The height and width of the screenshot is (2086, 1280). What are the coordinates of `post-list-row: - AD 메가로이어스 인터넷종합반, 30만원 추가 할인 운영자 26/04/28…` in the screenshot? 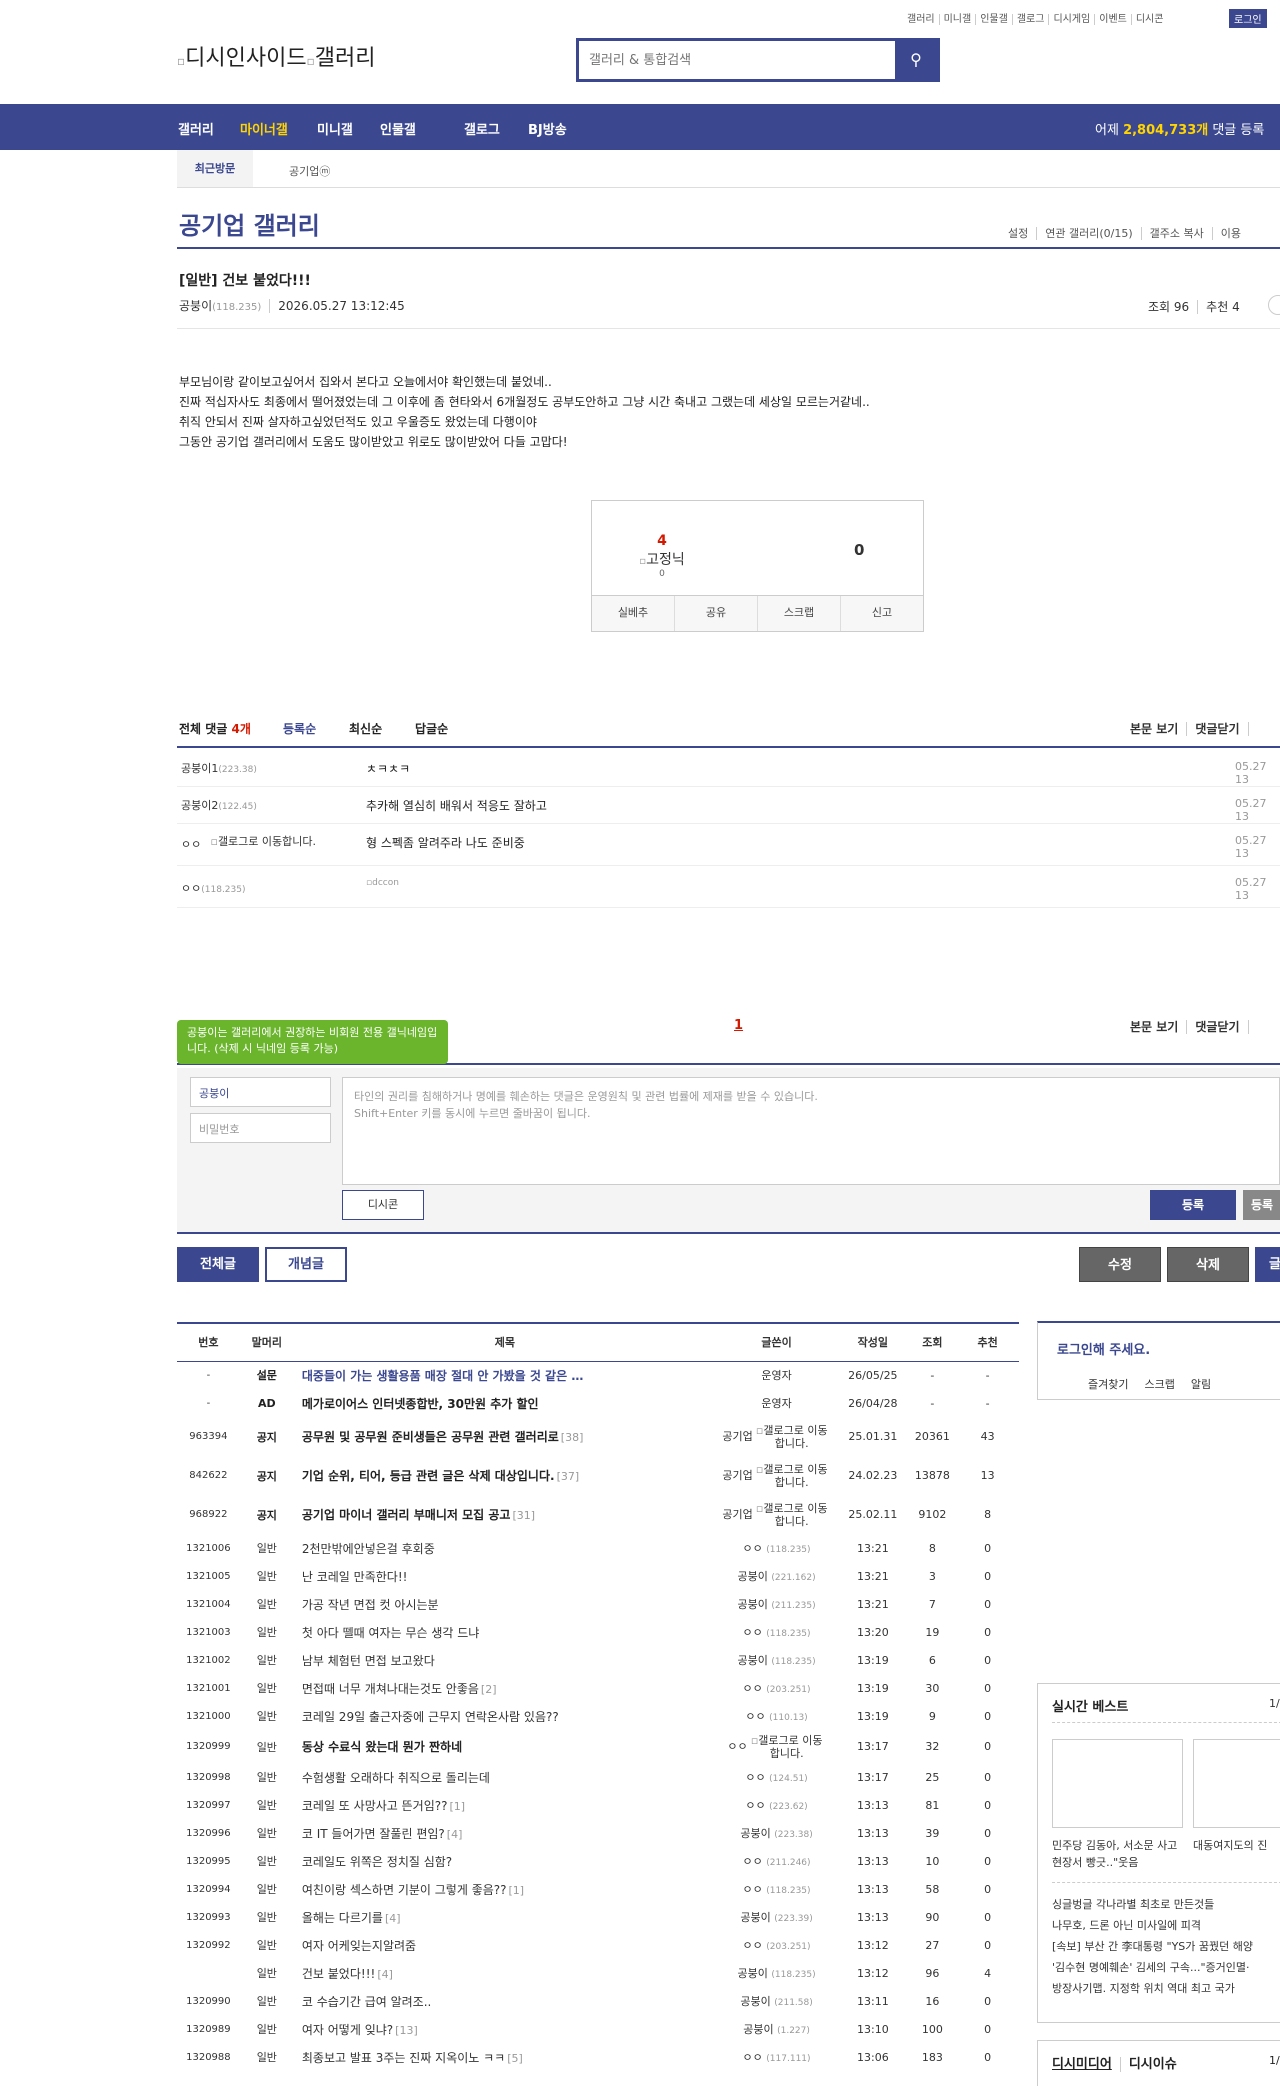 It's located at (598, 1403).